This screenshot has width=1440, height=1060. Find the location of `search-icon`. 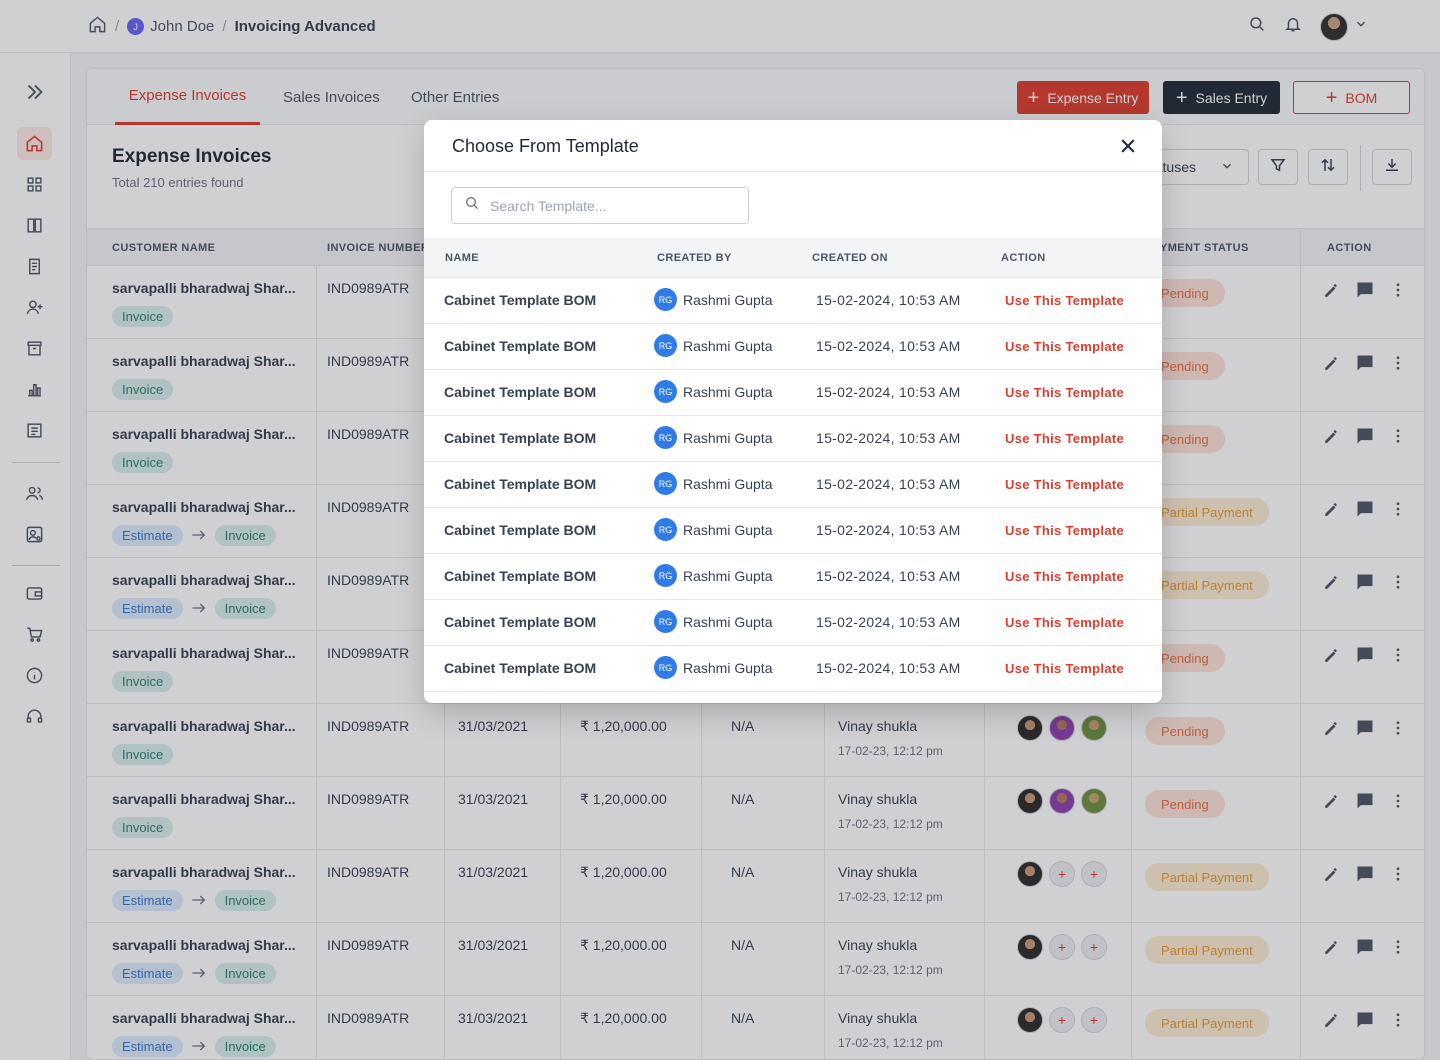

search-icon is located at coordinates (472, 205).